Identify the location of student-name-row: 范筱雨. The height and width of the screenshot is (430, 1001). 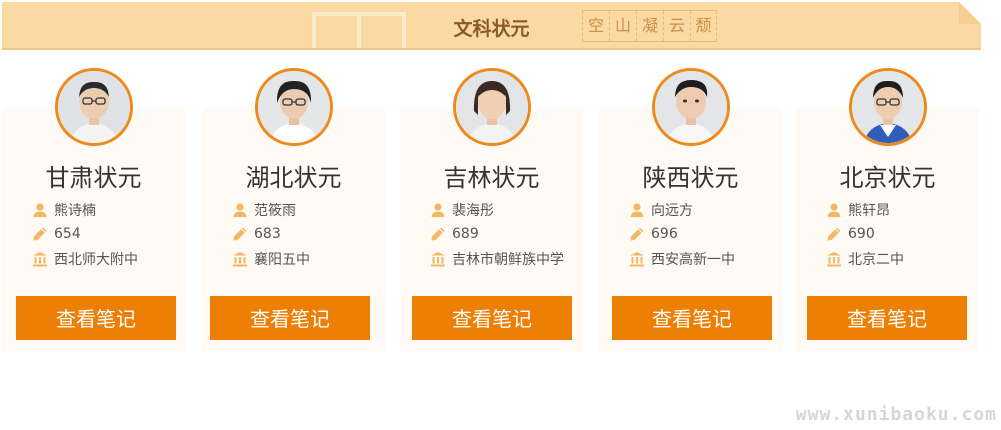
(264, 210).